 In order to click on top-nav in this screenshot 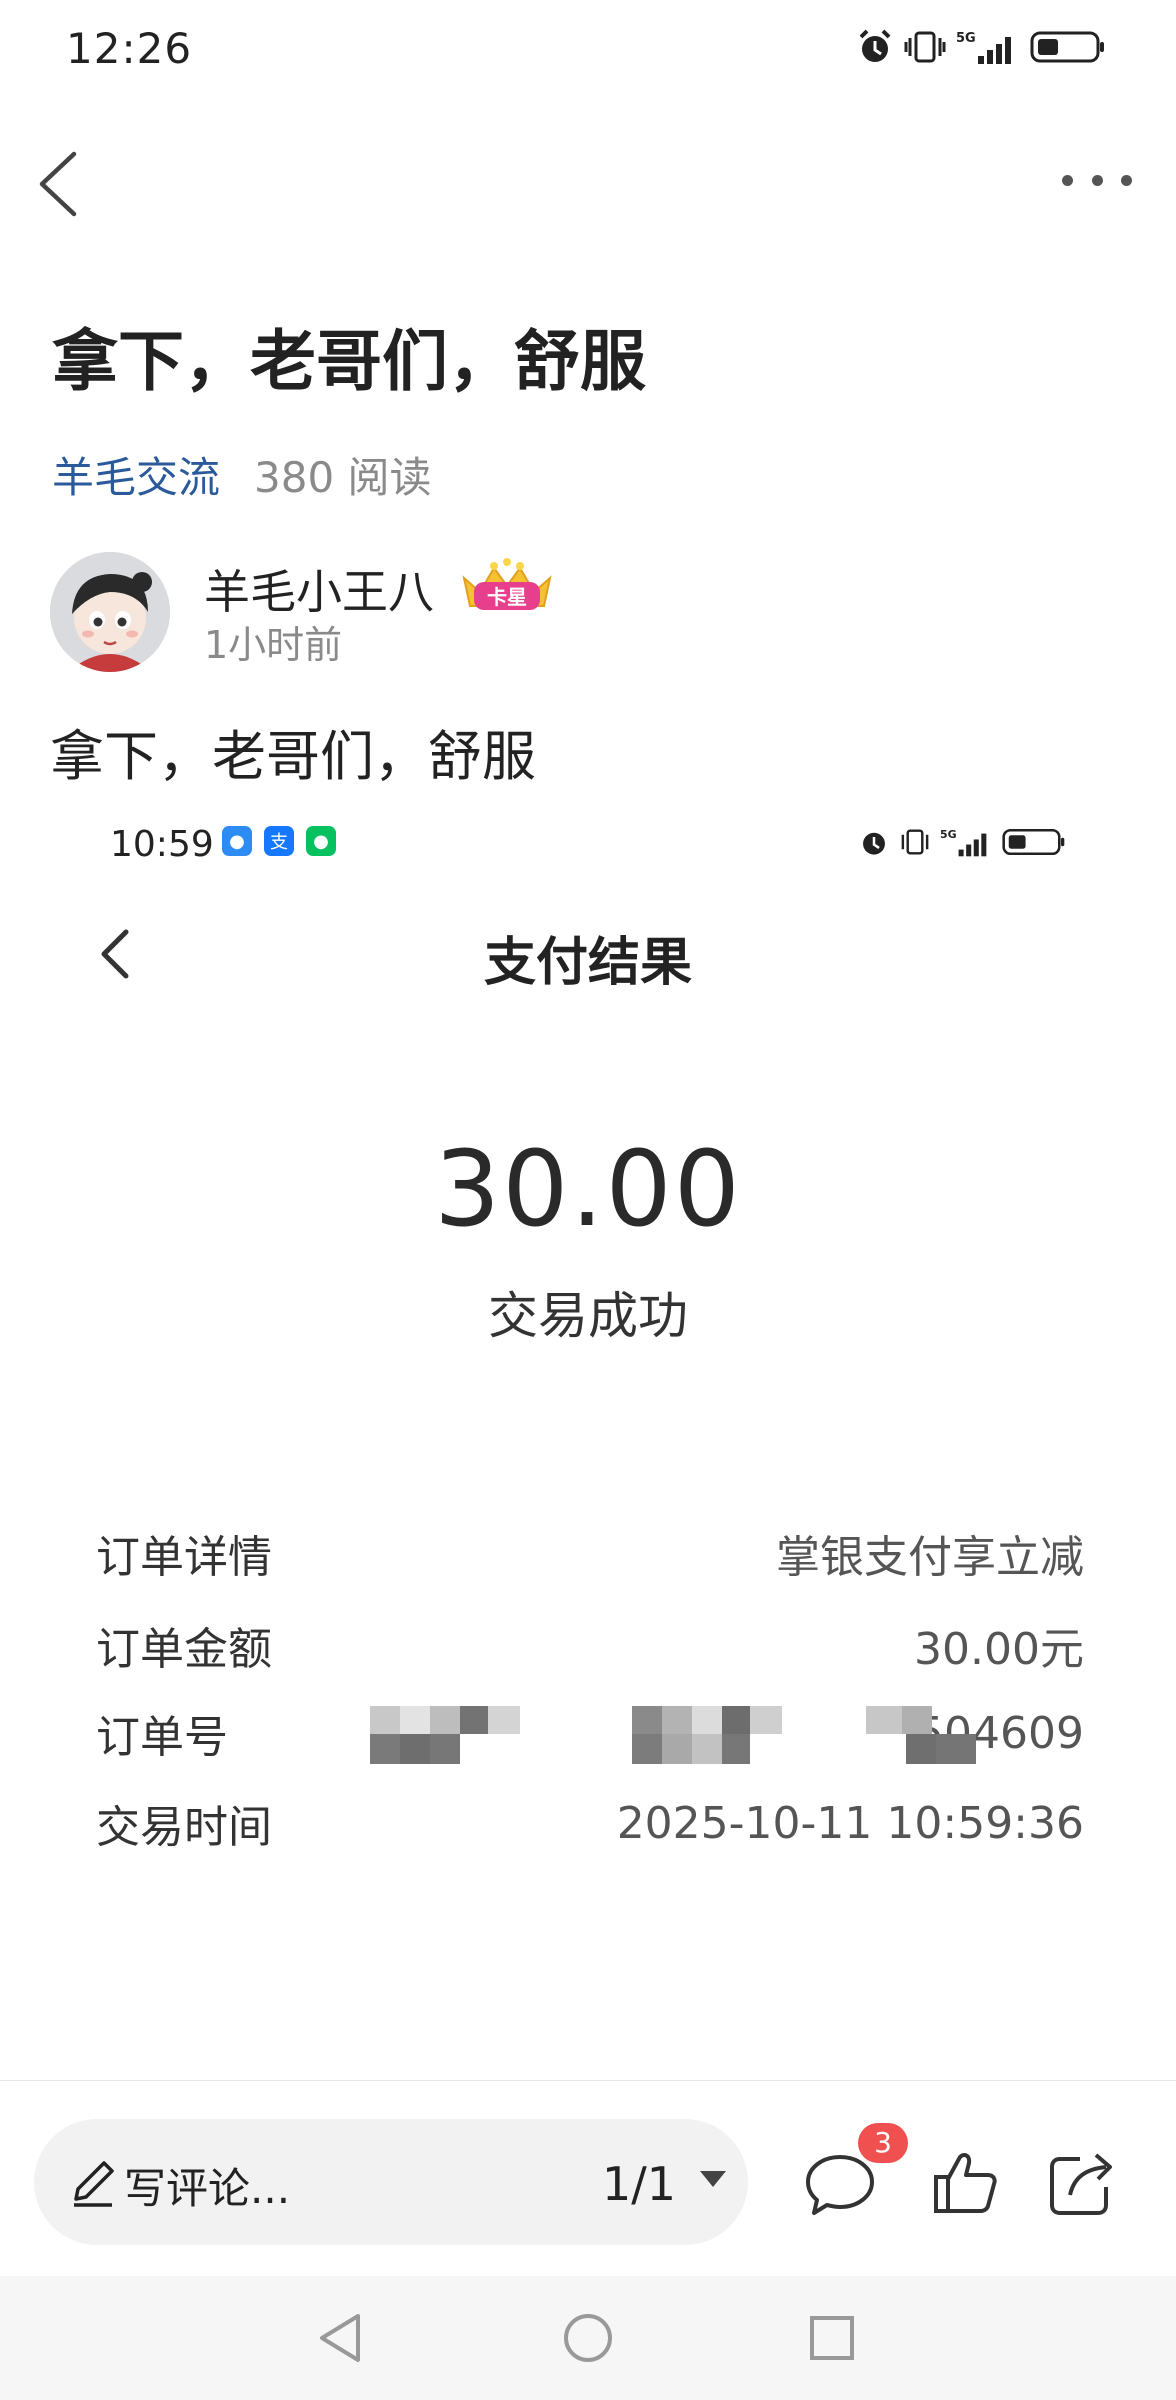, I will do `click(588, 180)`.